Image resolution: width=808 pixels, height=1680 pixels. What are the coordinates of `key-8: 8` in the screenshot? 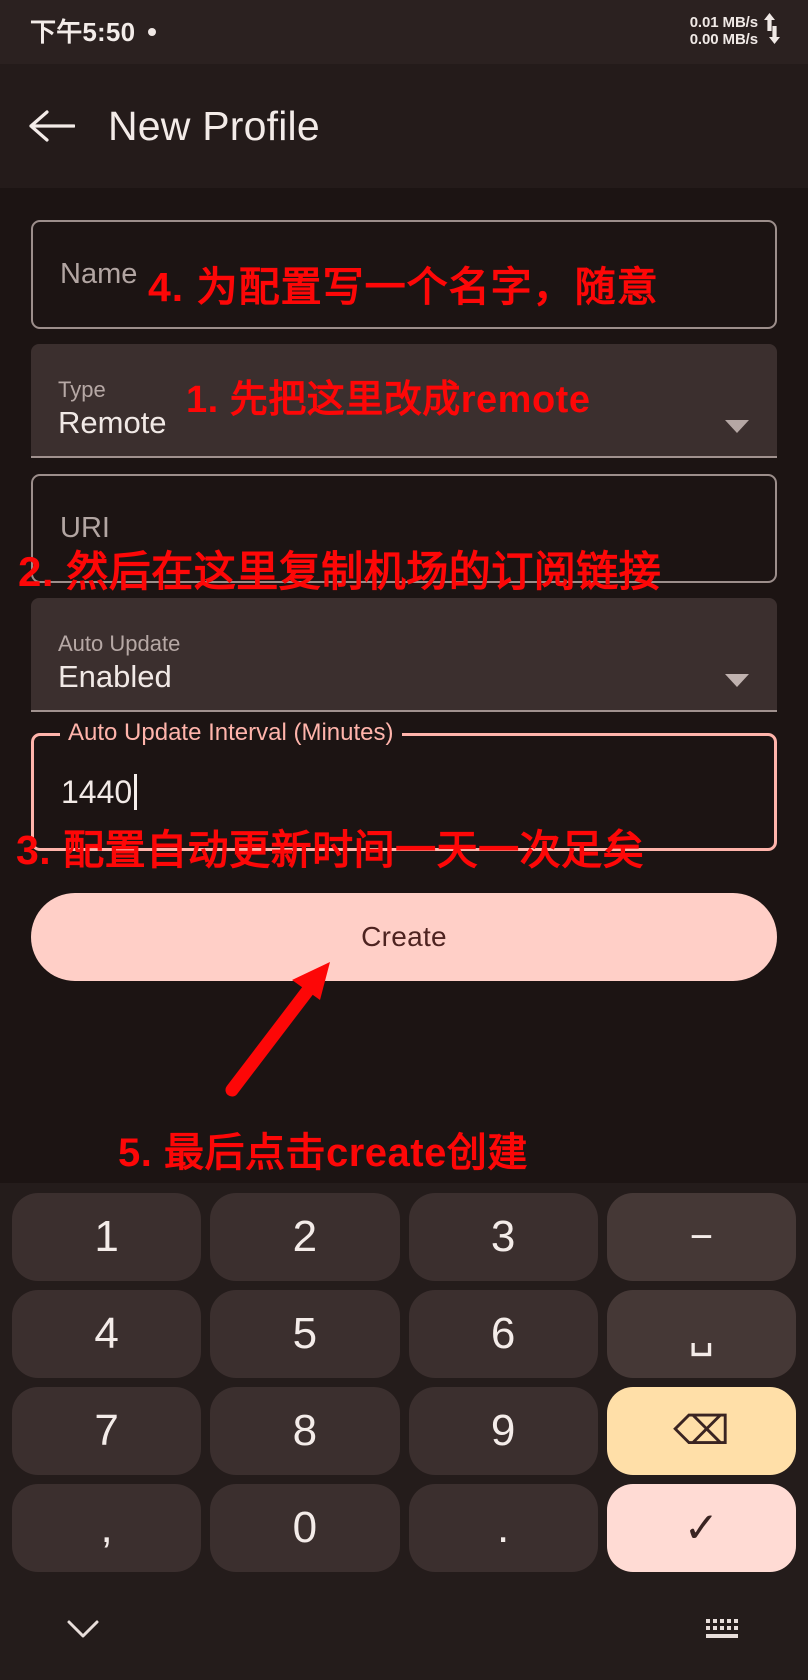 It's located at (305, 1431).